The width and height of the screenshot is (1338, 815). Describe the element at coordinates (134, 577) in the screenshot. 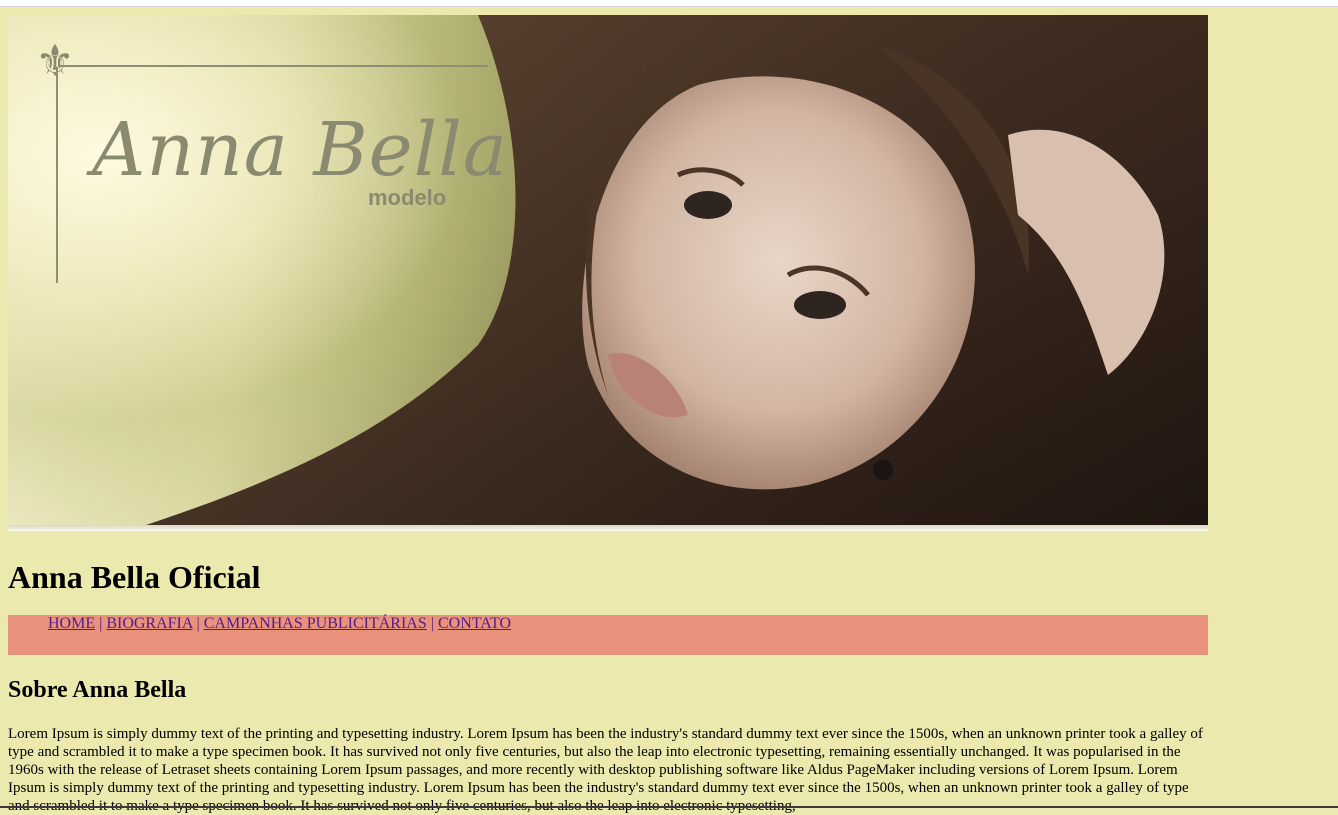

I see `site-title: Anna Bella Oficial` at that location.